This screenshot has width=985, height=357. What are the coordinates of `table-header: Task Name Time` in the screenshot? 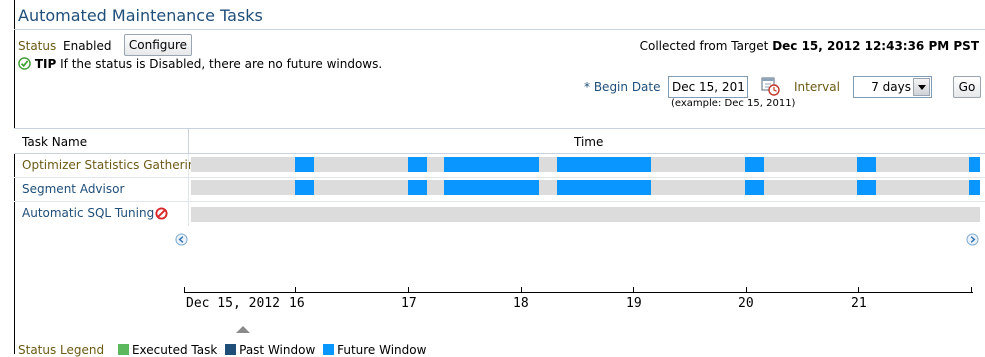 It's located at (499, 141).